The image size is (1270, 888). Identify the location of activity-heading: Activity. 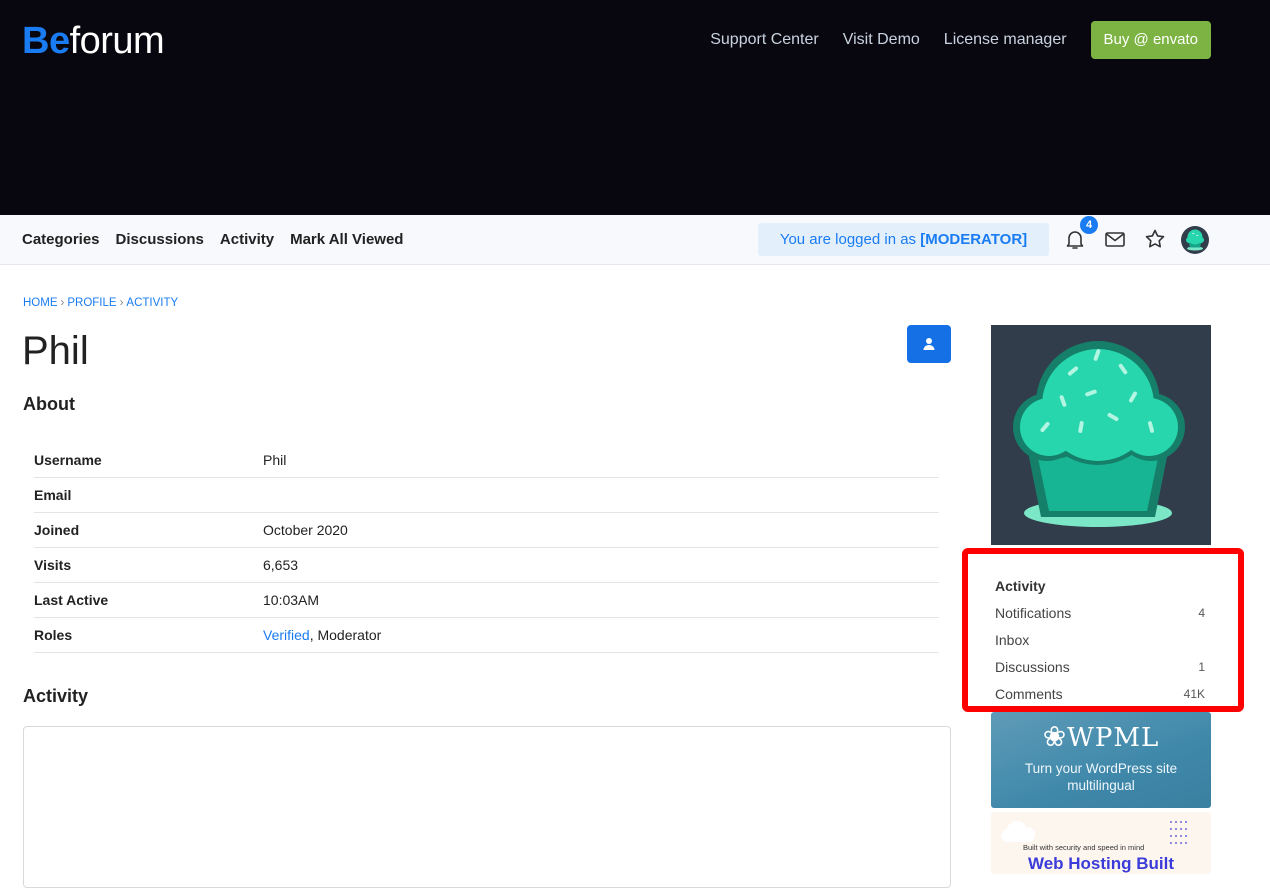
(56, 696).